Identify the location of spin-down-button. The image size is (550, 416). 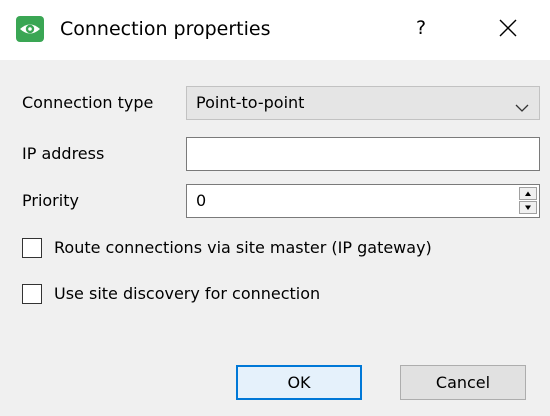
(528, 207).